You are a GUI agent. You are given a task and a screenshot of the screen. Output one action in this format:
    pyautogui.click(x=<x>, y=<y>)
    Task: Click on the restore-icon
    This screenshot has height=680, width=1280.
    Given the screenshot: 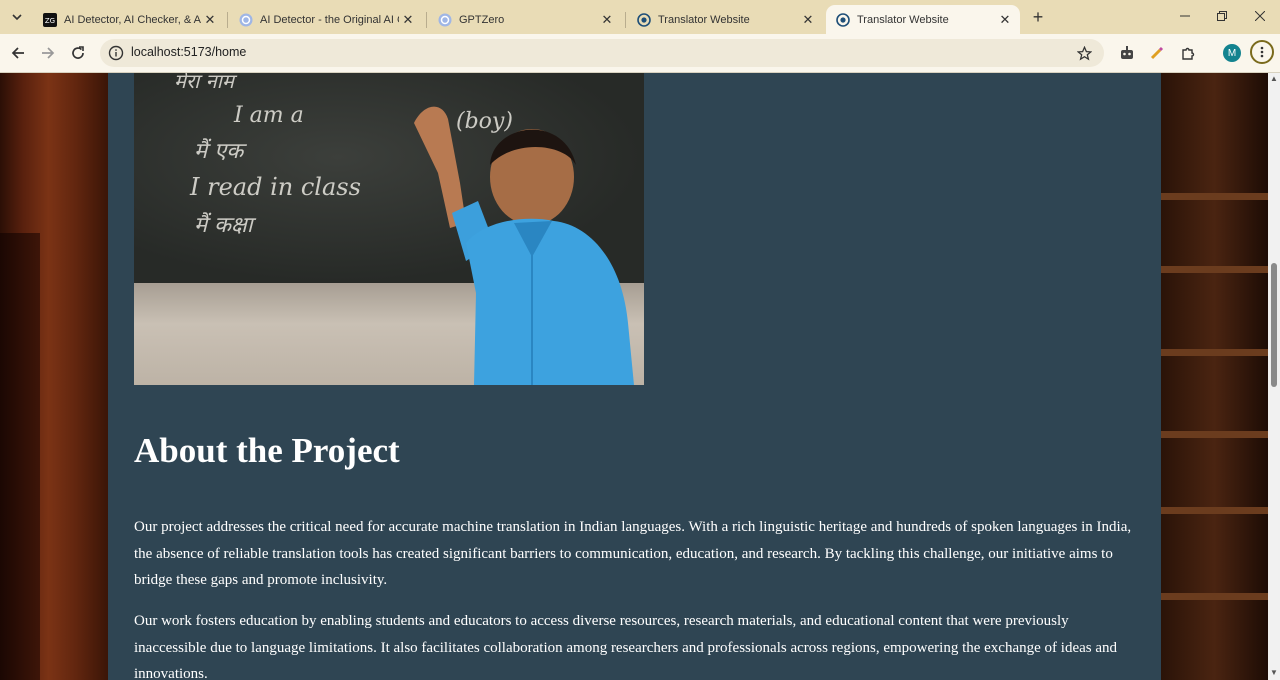 What is the action you would take?
    pyautogui.click(x=1222, y=16)
    